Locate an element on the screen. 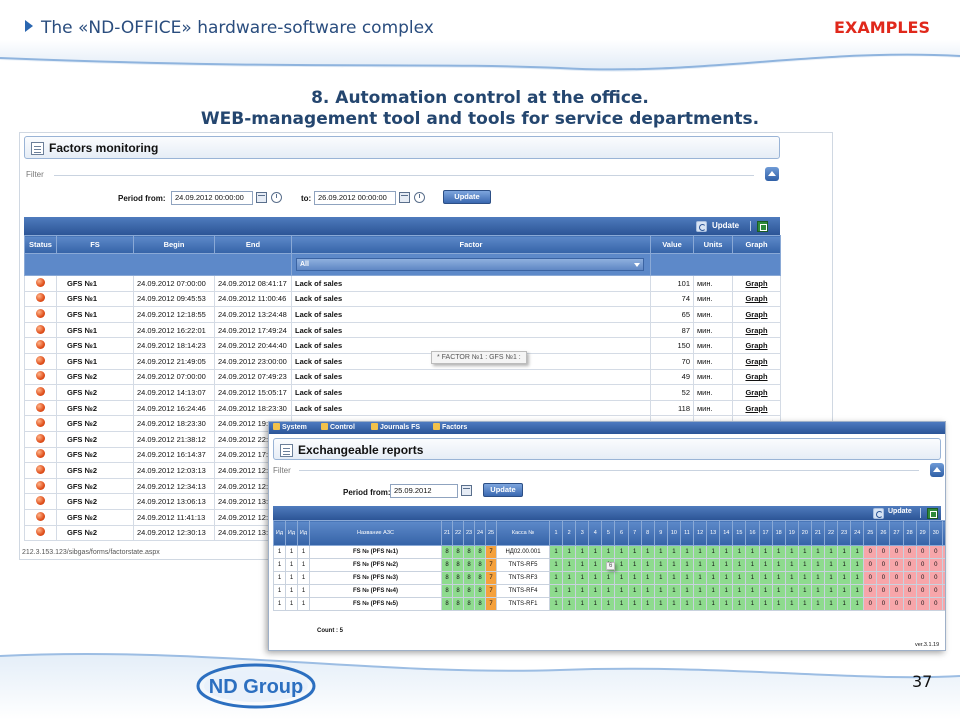 This screenshot has height=720, width=960. fs-cell: GFS №2 is located at coordinates (95, 377).